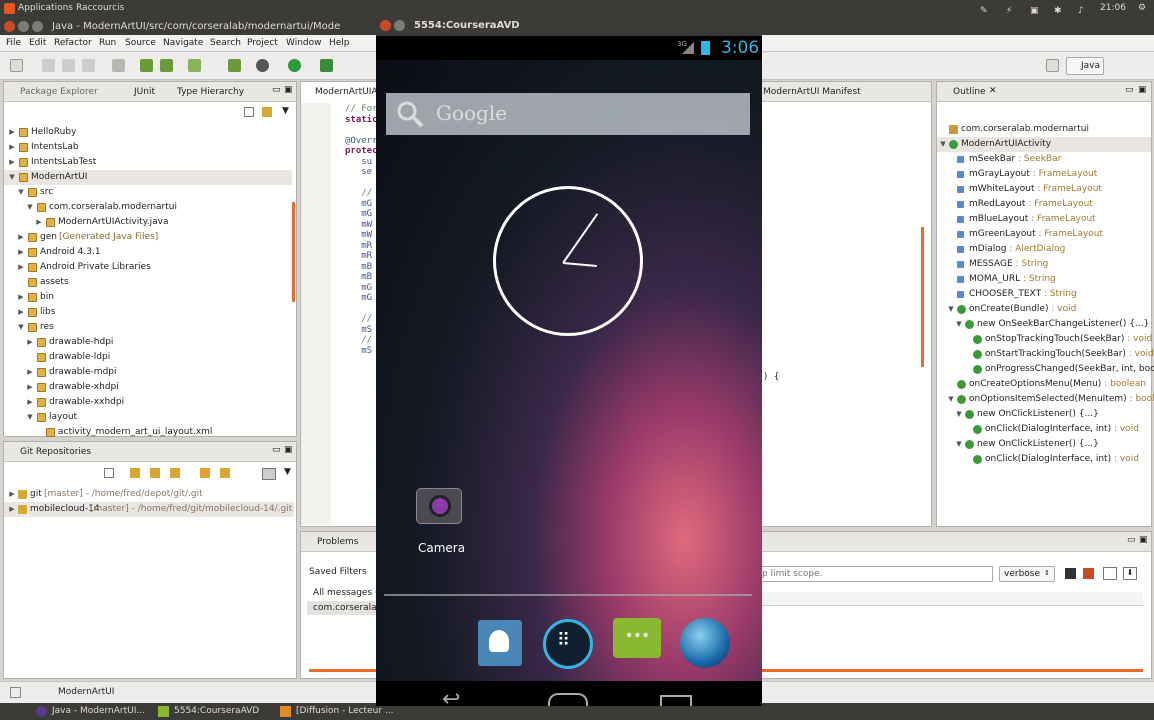 The width and height of the screenshot is (1154, 720). I want to click on menu-window: Window, so click(304, 43).